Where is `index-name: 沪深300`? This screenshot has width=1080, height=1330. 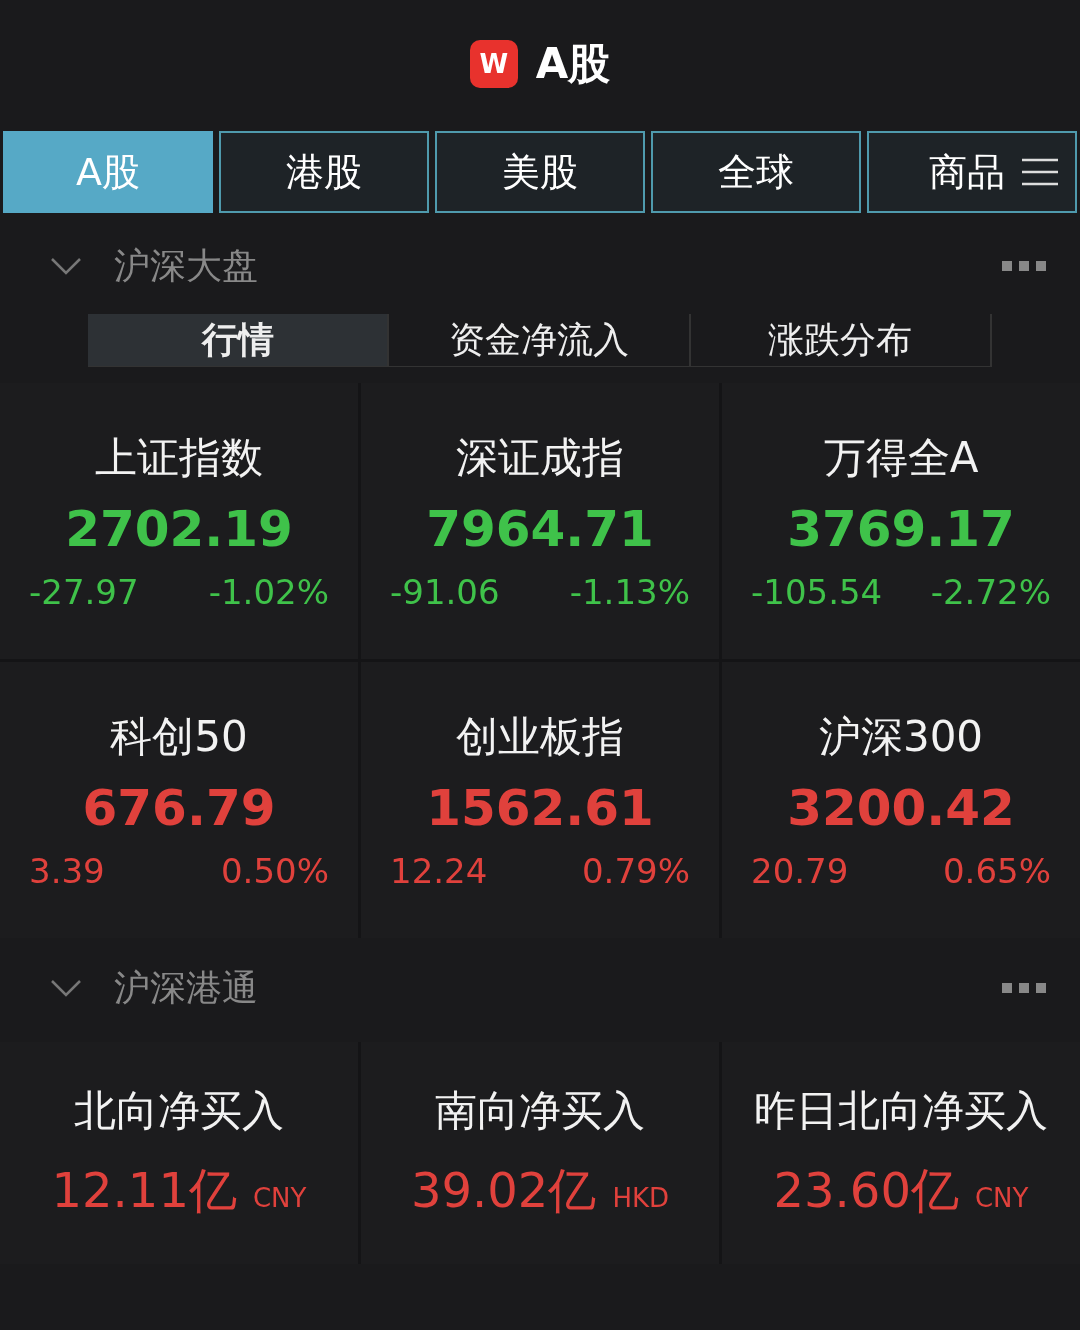 index-name: 沪深300 is located at coordinates (901, 737).